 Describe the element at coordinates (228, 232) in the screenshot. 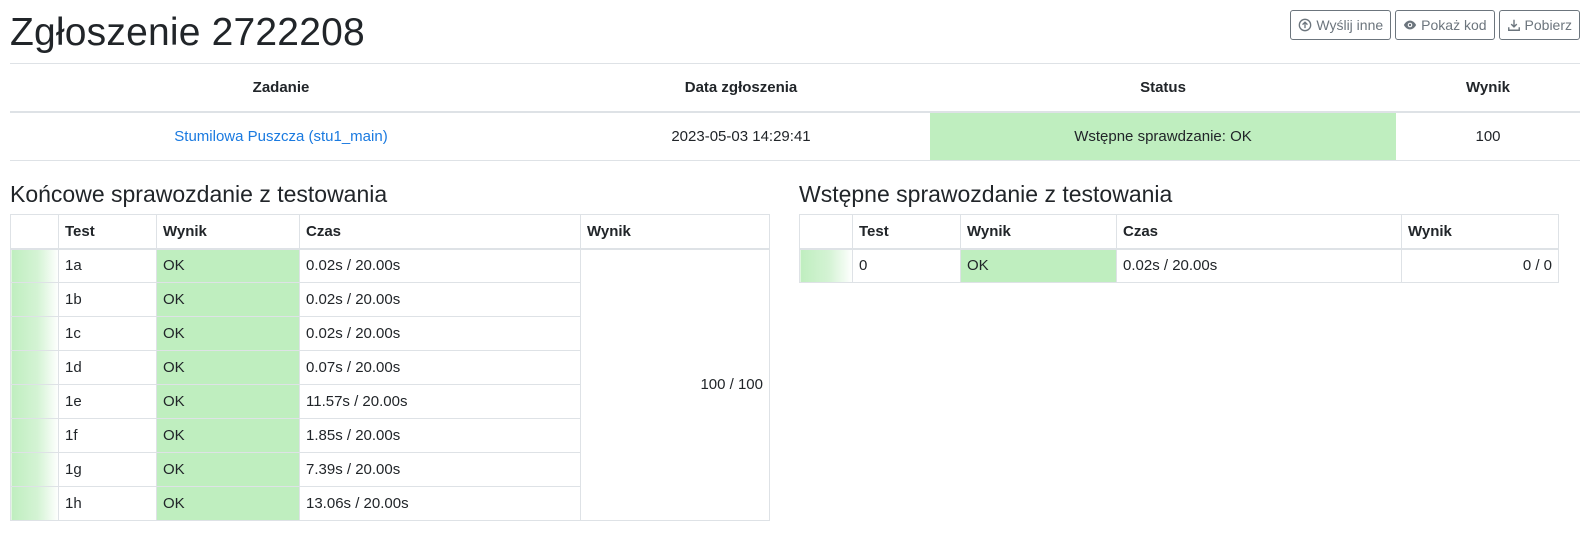

I see `final-header-result: Wynik` at that location.